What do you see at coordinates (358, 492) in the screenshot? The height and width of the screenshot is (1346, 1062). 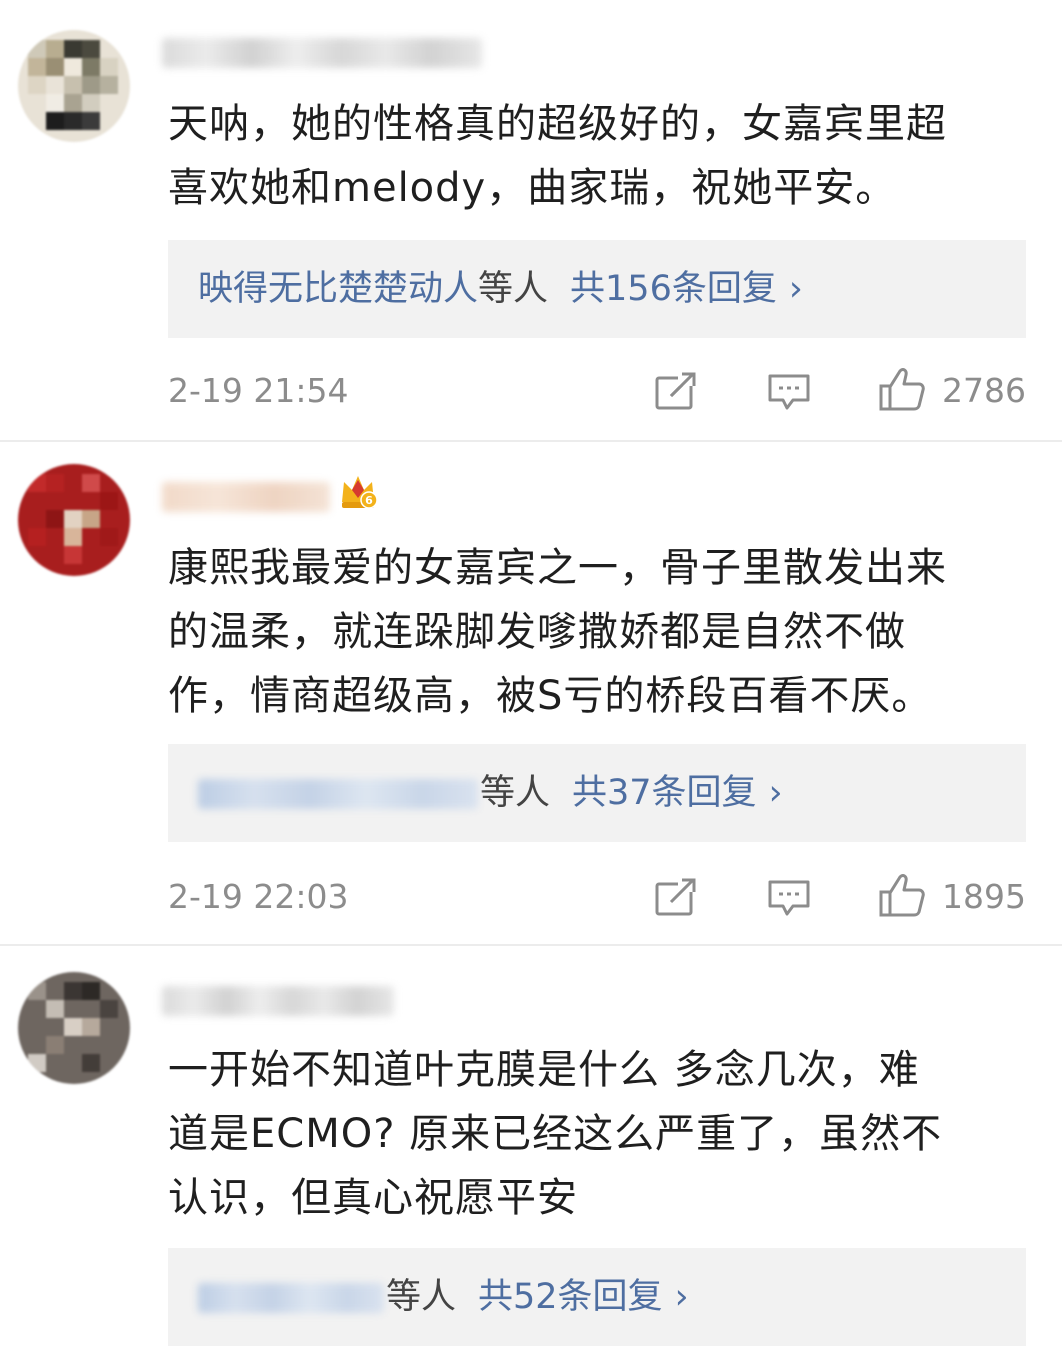 I see `crown-vip-icon: 6` at bounding box center [358, 492].